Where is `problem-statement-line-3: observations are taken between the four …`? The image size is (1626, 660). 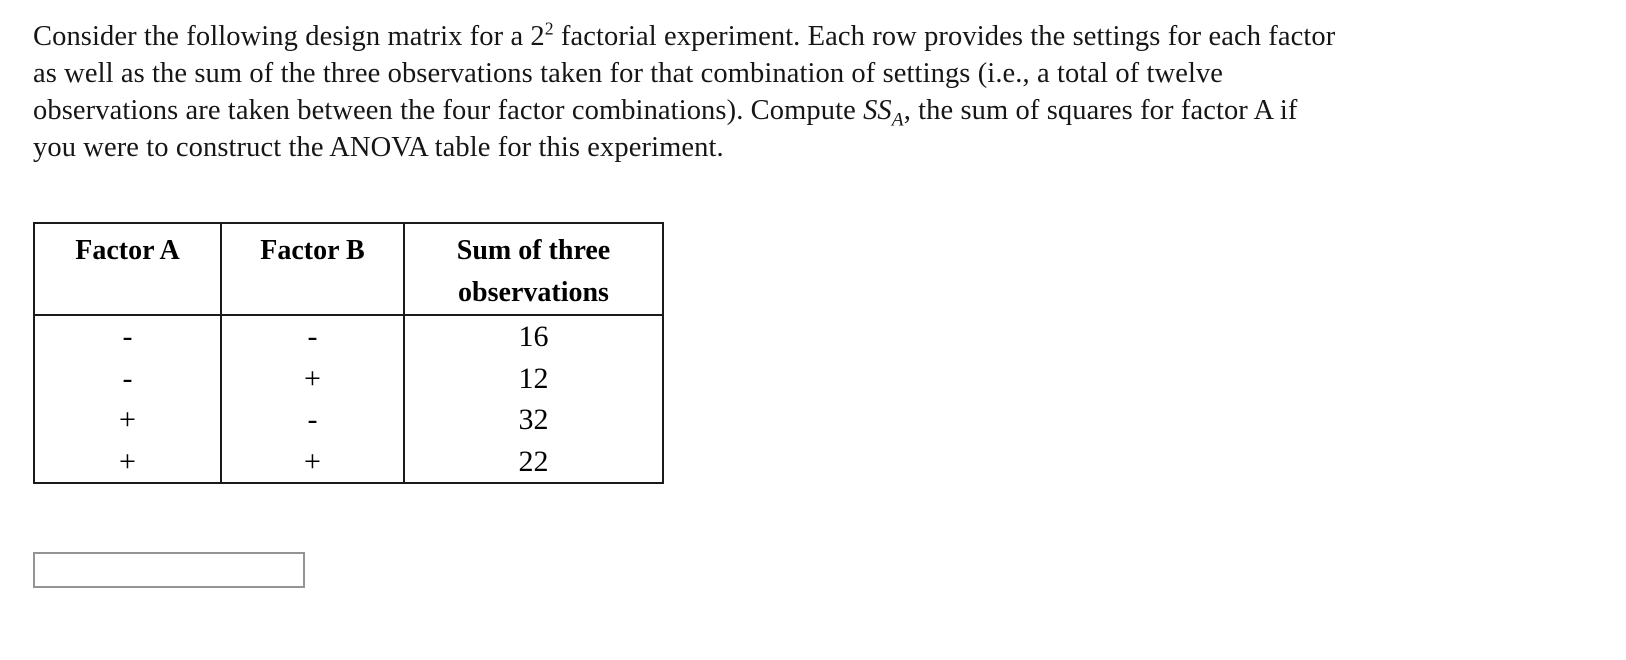
problem-statement-line-3: observations are taken between the four … is located at coordinates (743, 111).